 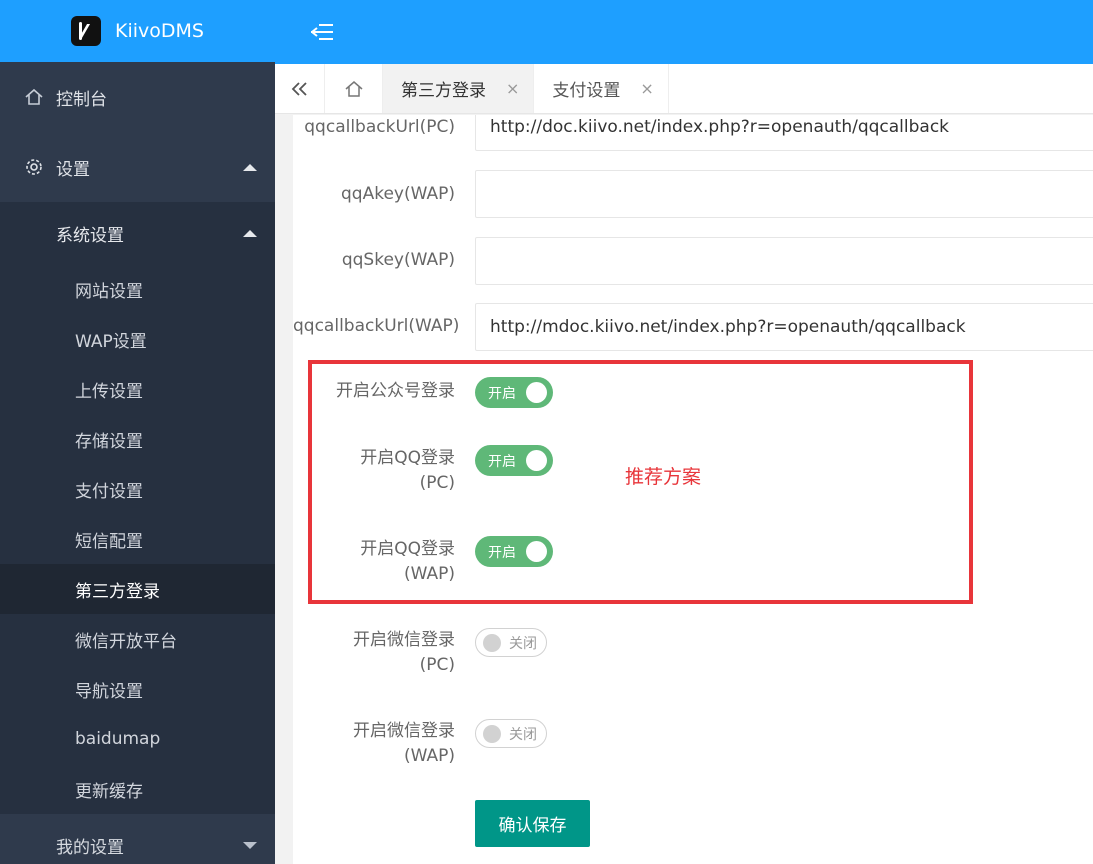 What do you see at coordinates (586, 91) in the screenshot?
I see `tab-label: 支付设置` at bounding box center [586, 91].